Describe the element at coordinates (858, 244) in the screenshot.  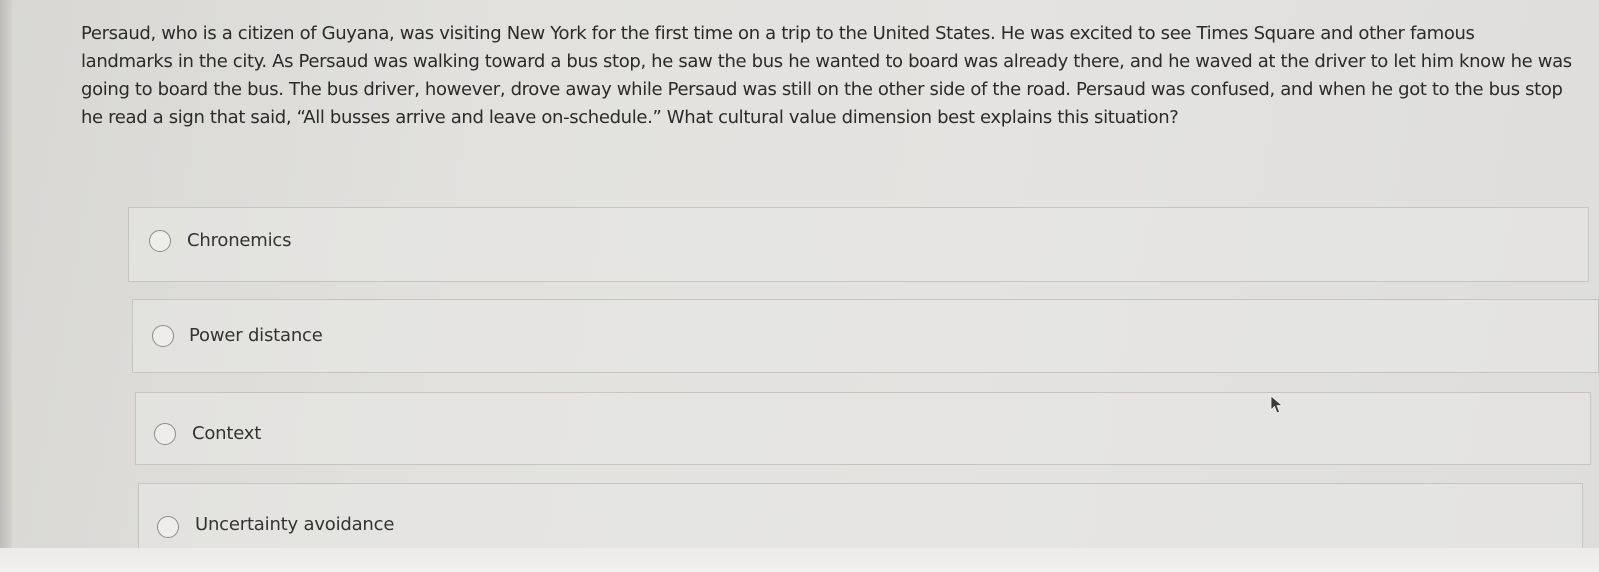
I see `answer-option-chronemics: Chronemics` at that location.